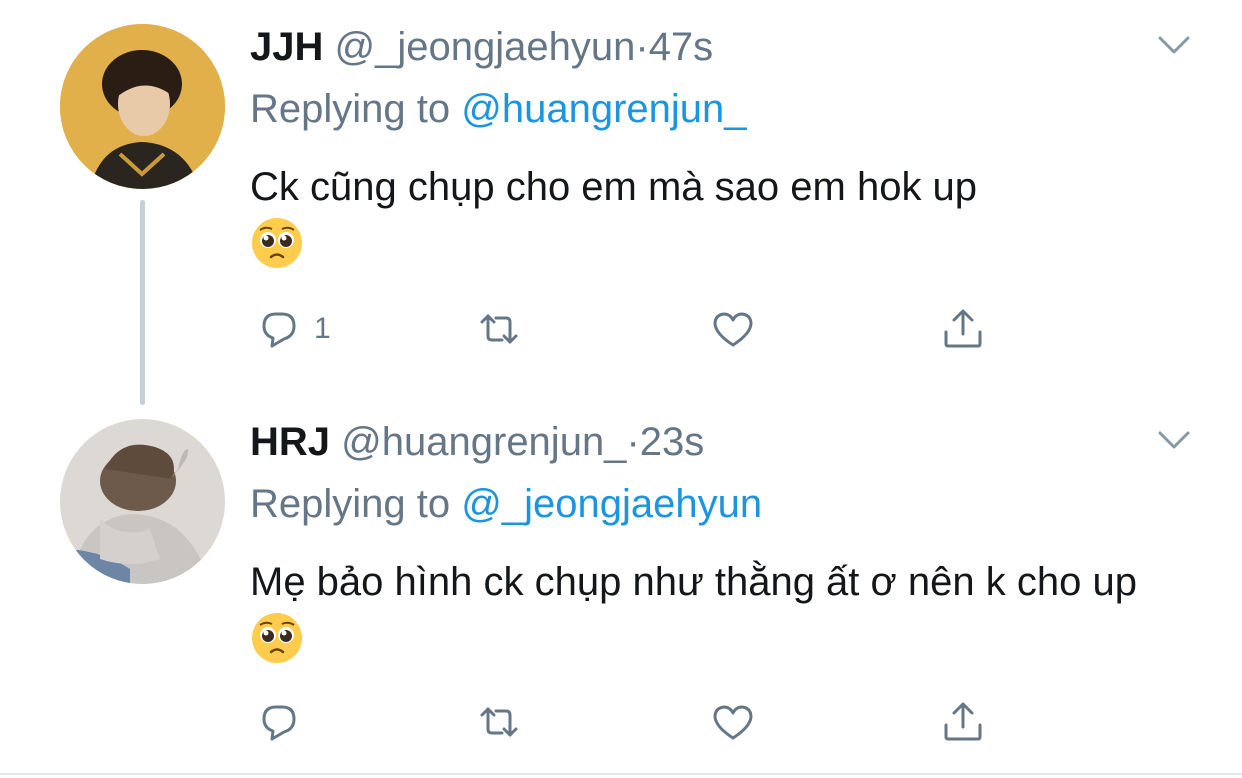 This screenshot has width=1242, height=778. I want to click on reply-count: 1, so click(322, 328).